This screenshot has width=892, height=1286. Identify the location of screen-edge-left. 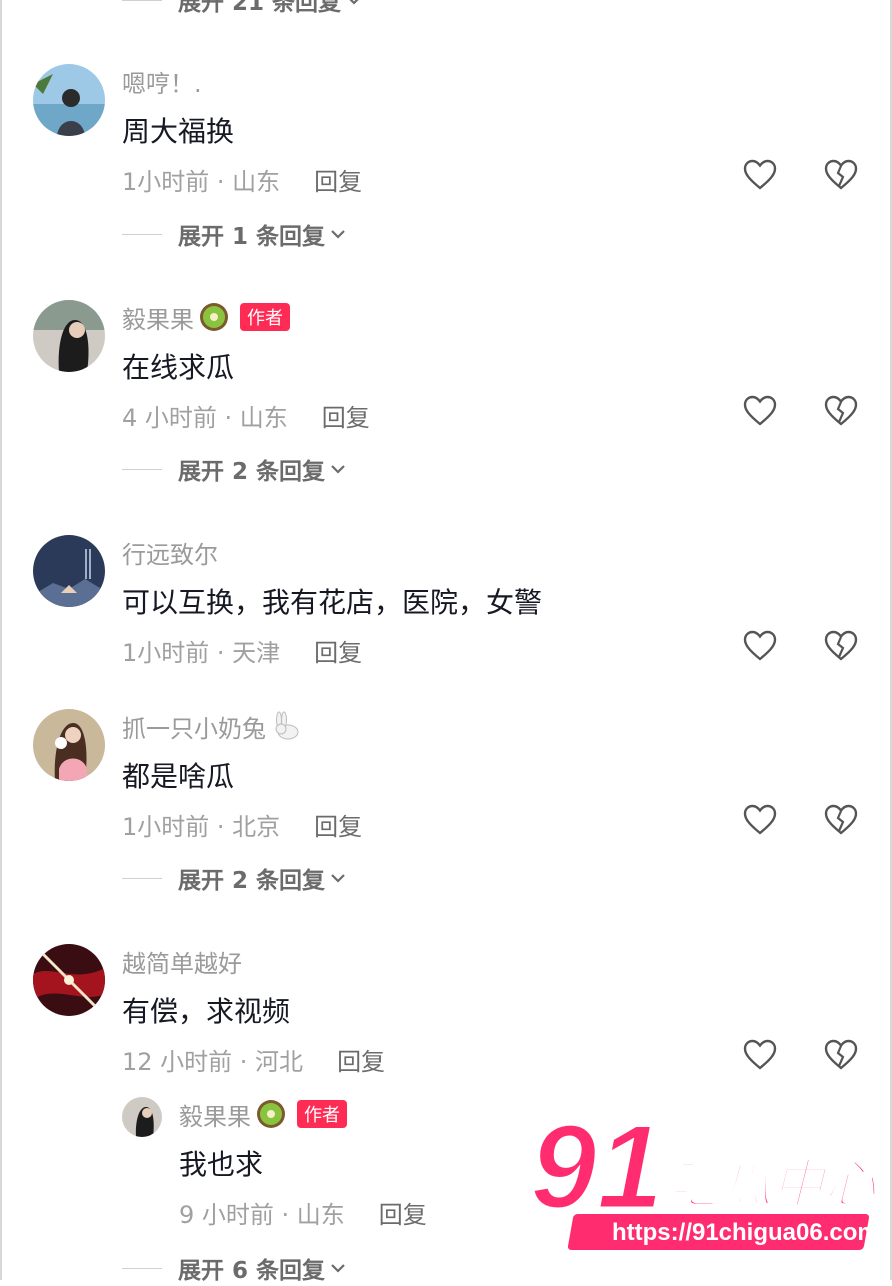
(1, 640).